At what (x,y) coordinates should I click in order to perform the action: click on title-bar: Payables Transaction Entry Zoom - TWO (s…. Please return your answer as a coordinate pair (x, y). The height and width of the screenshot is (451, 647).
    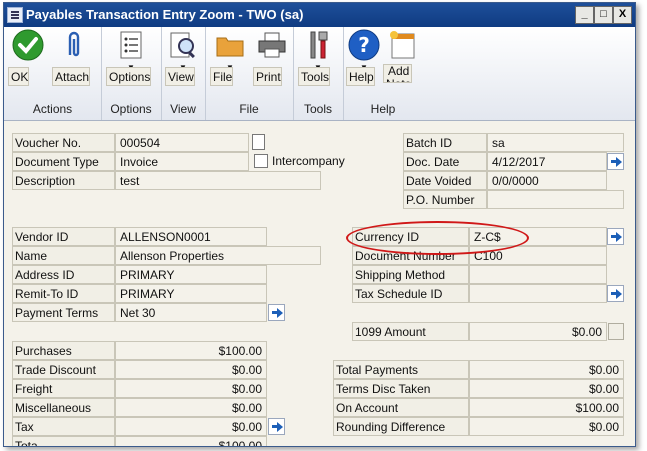
    Looking at the image, I should click on (319, 15).